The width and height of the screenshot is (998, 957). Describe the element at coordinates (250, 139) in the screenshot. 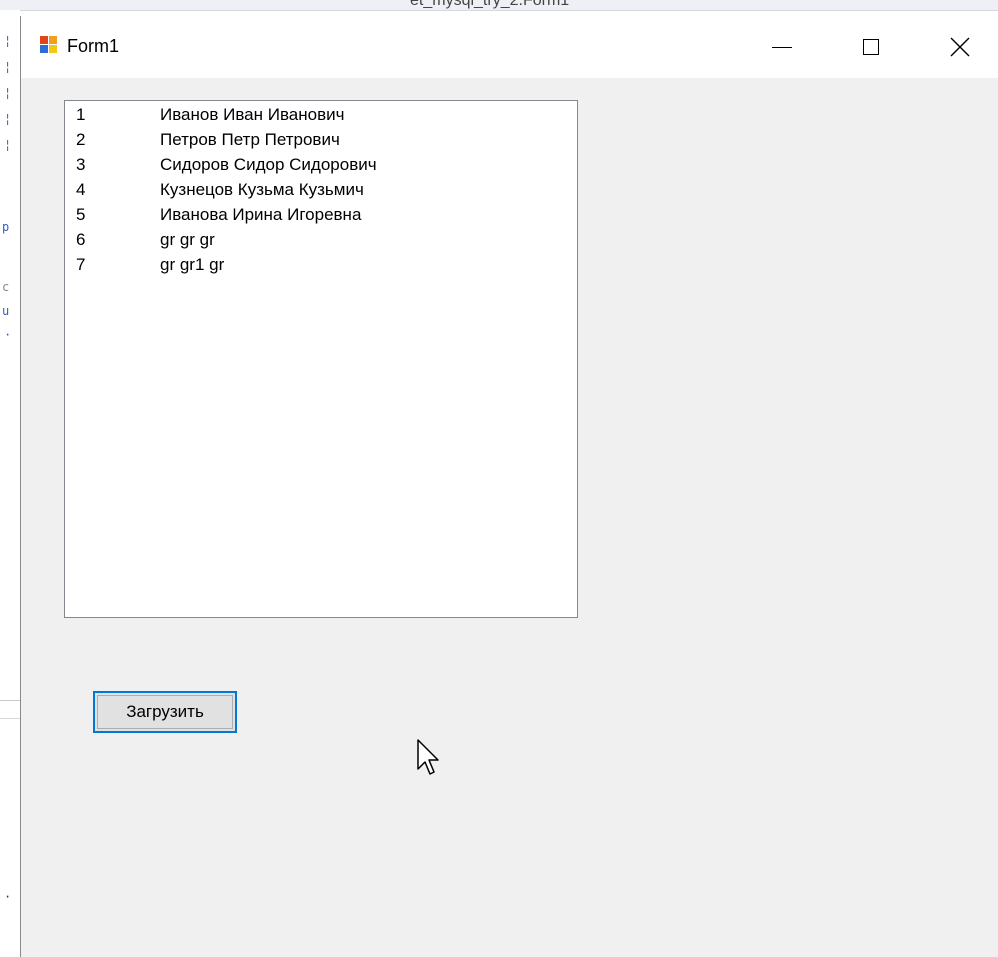

I see `list-item-name: Петров Петр Петрович` at that location.